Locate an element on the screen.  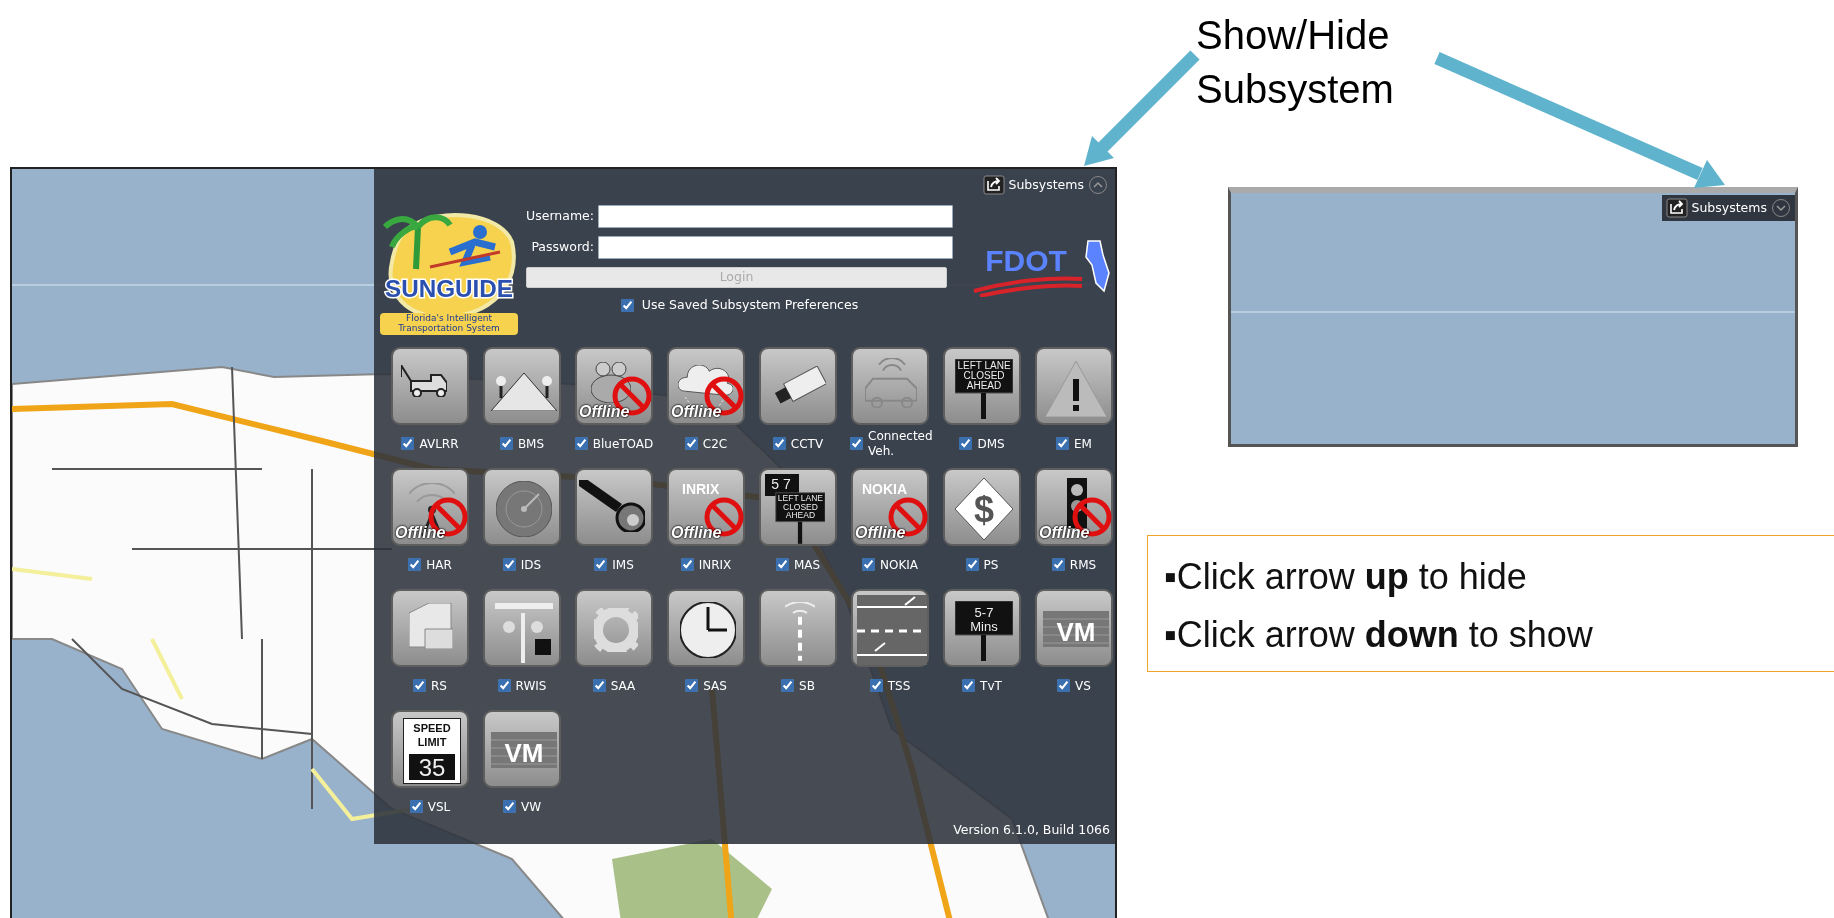
subsystem-label: BMS is located at coordinates (531, 443).